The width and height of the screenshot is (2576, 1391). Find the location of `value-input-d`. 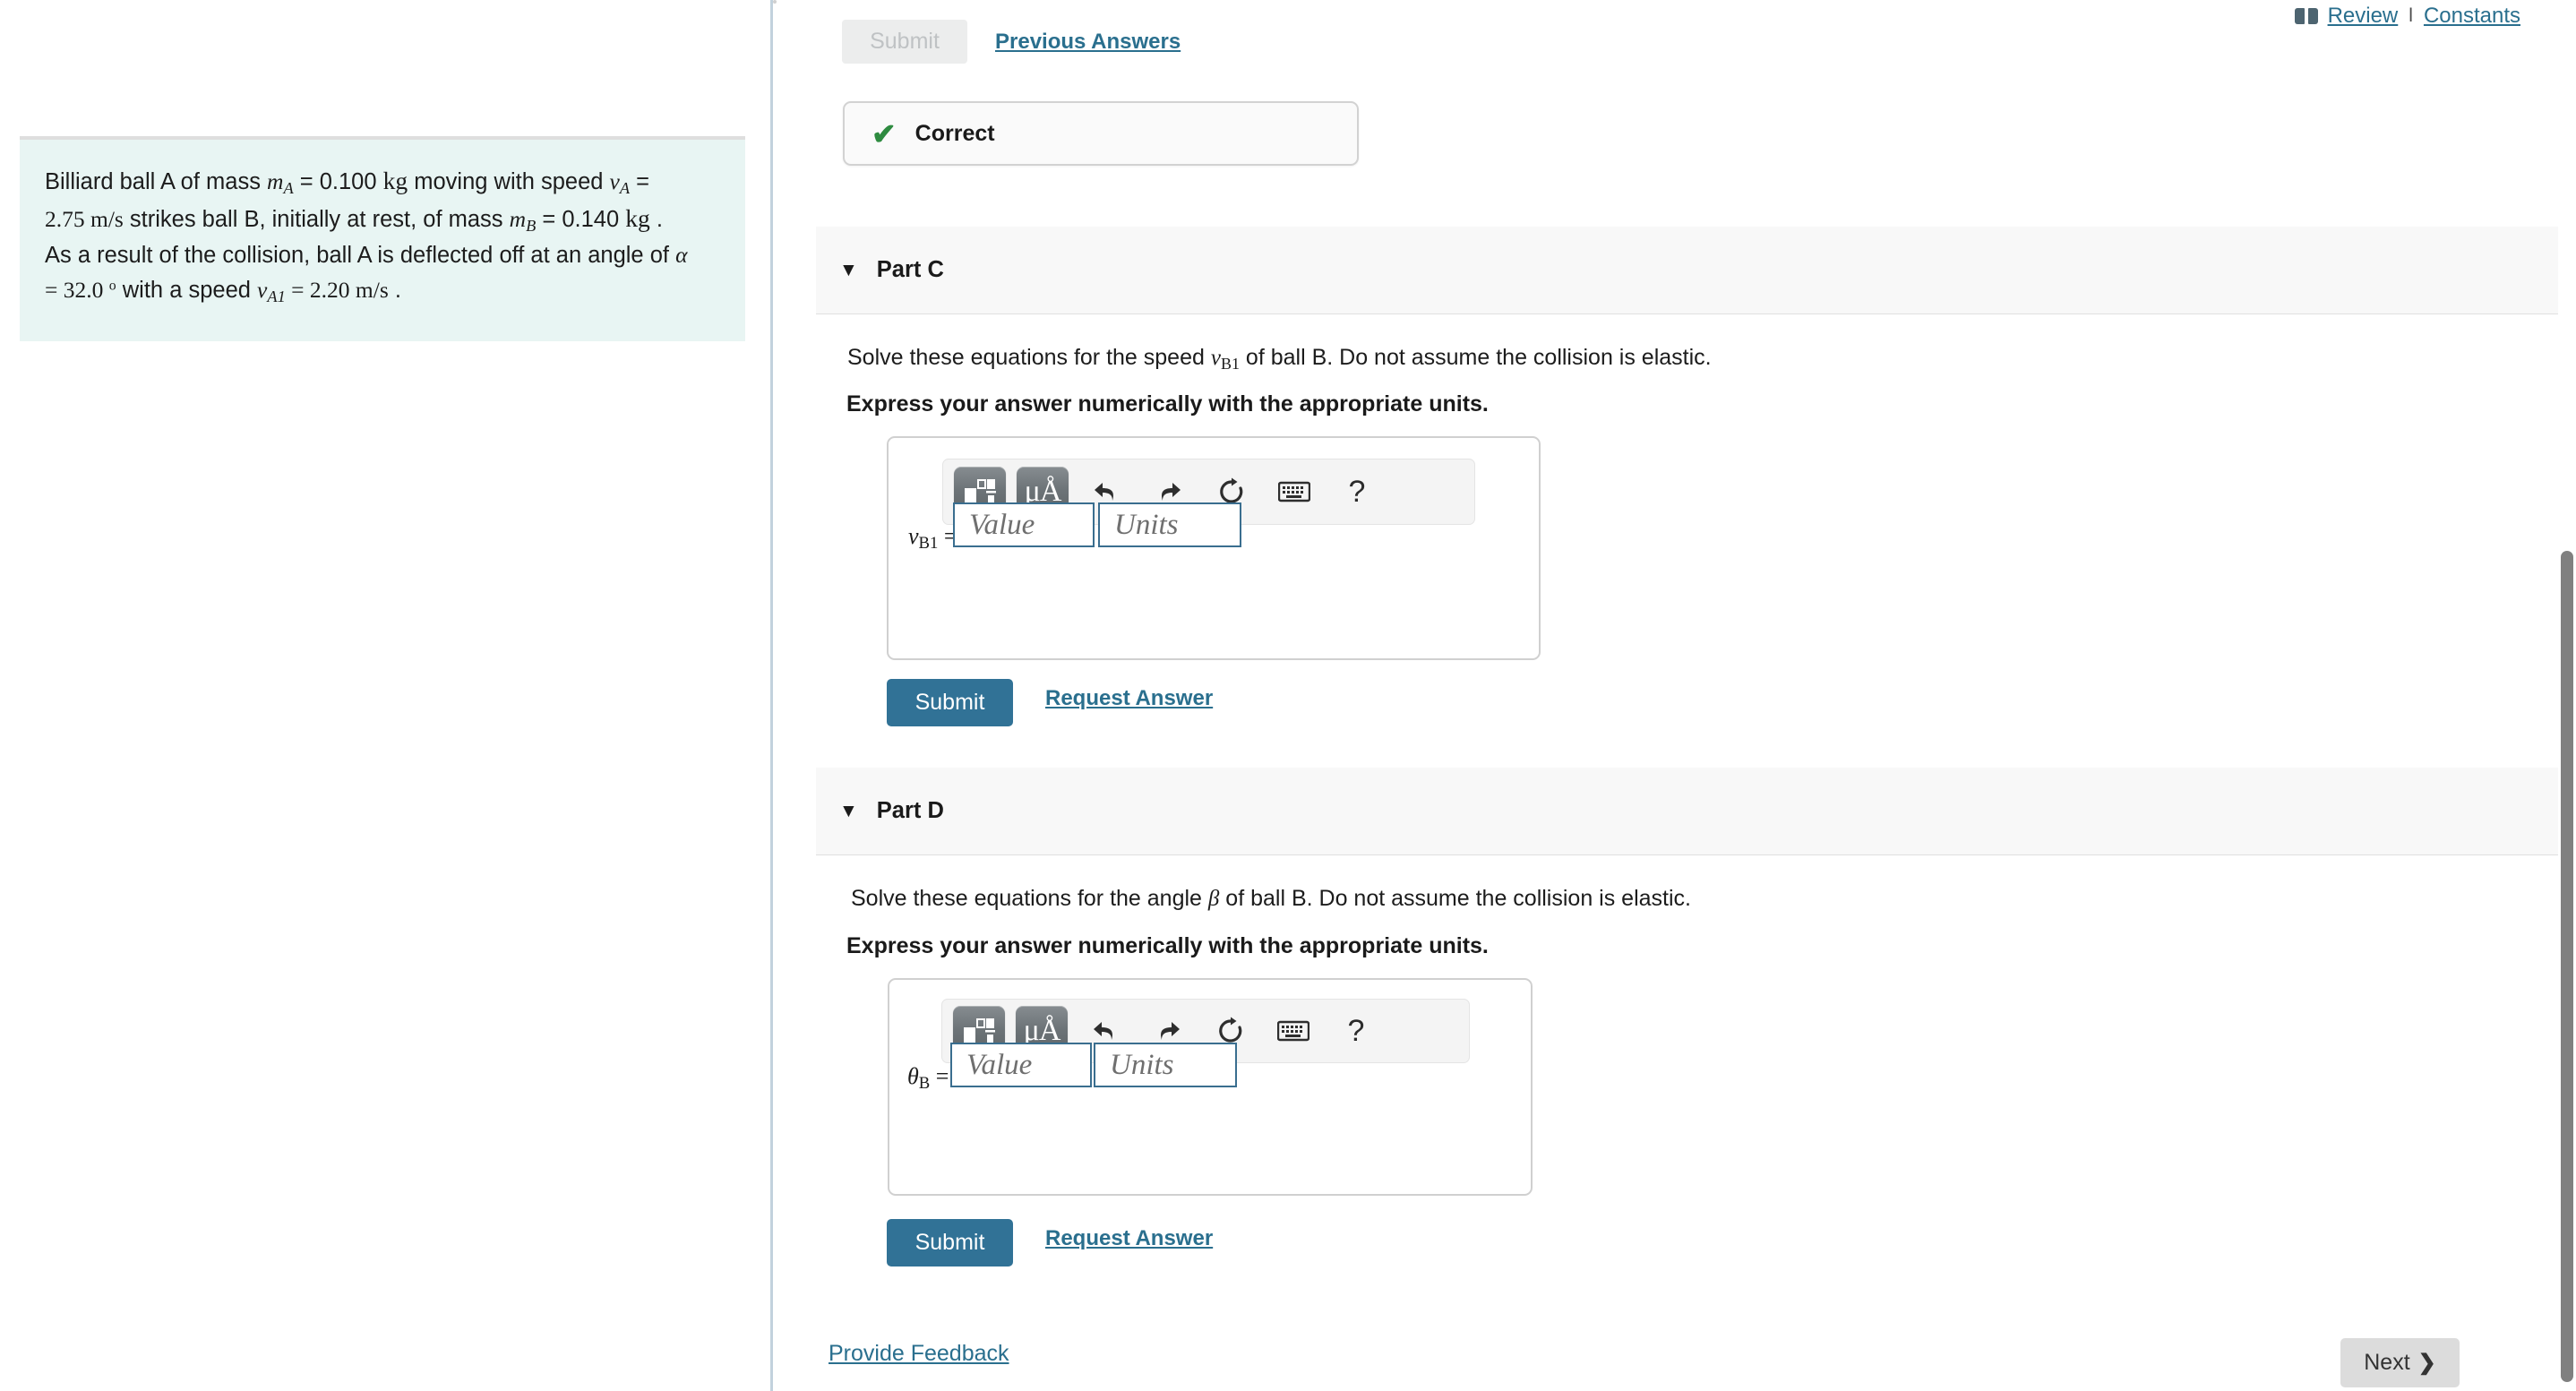

value-input-d is located at coordinates (1021, 1065).